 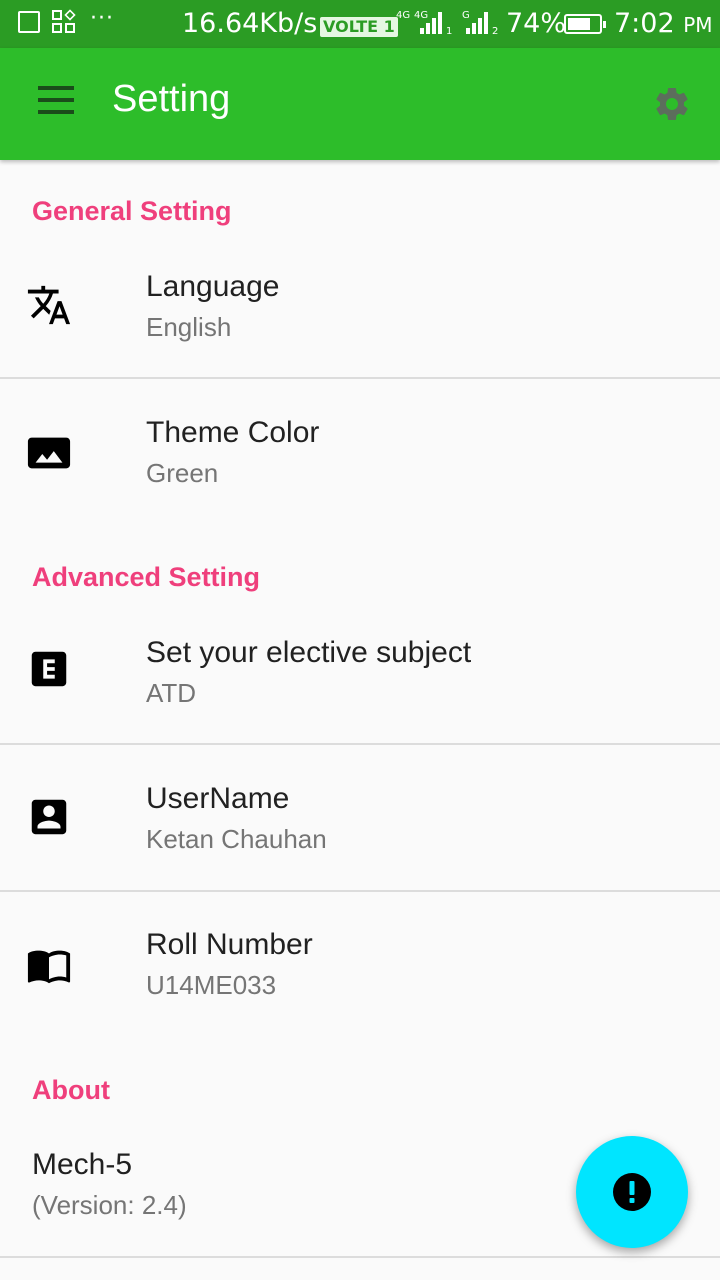 I want to click on setting-title: Theme Color, so click(x=233, y=432).